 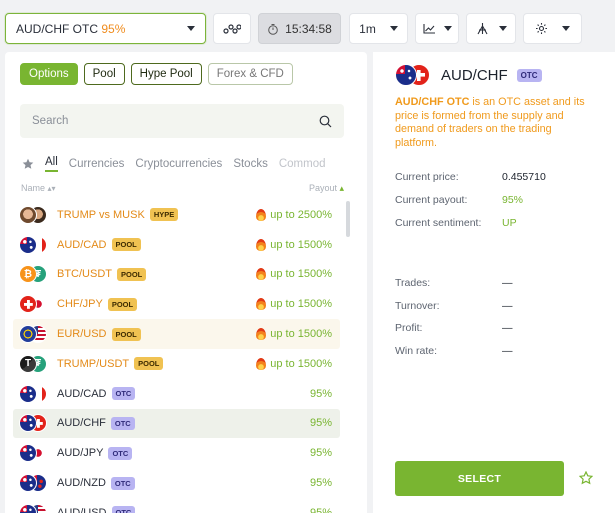 I want to click on detail-otc-badge: OTC, so click(x=529, y=75).